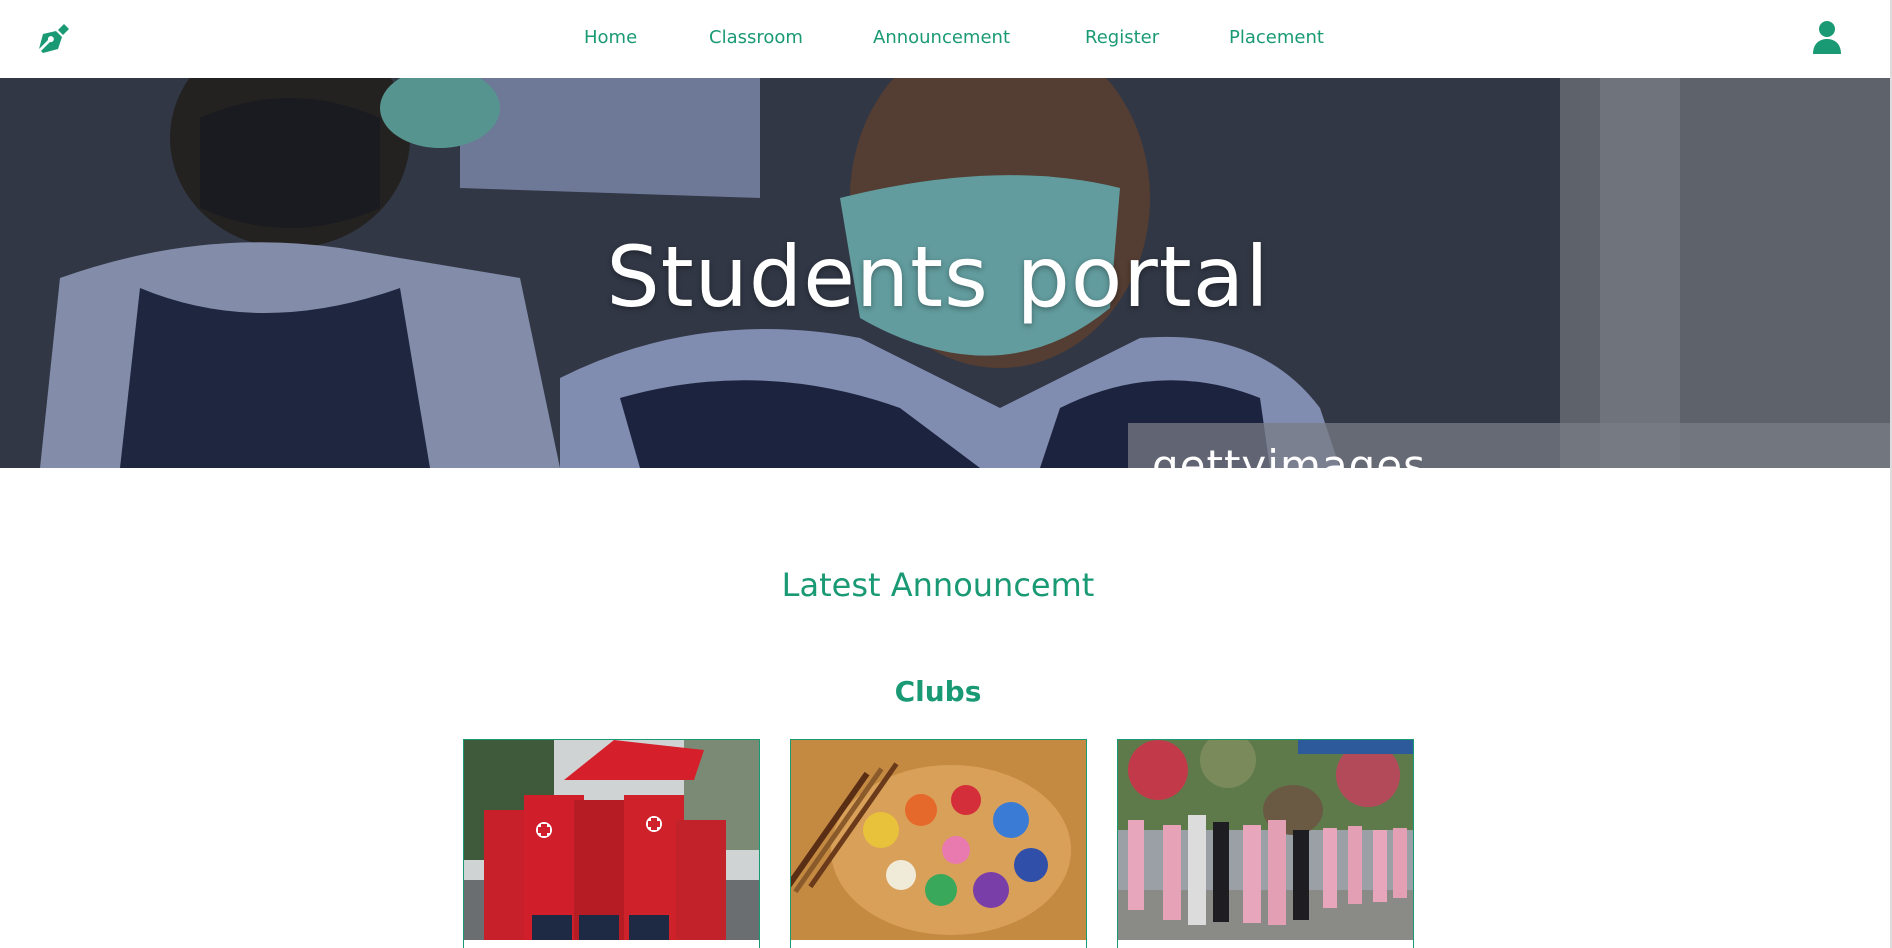 The width and height of the screenshot is (1892, 948). Describe the element at coordinates (938, 585) in the screenshot. I see `latest-announcement-heading: Latest Announcemt` at that location.